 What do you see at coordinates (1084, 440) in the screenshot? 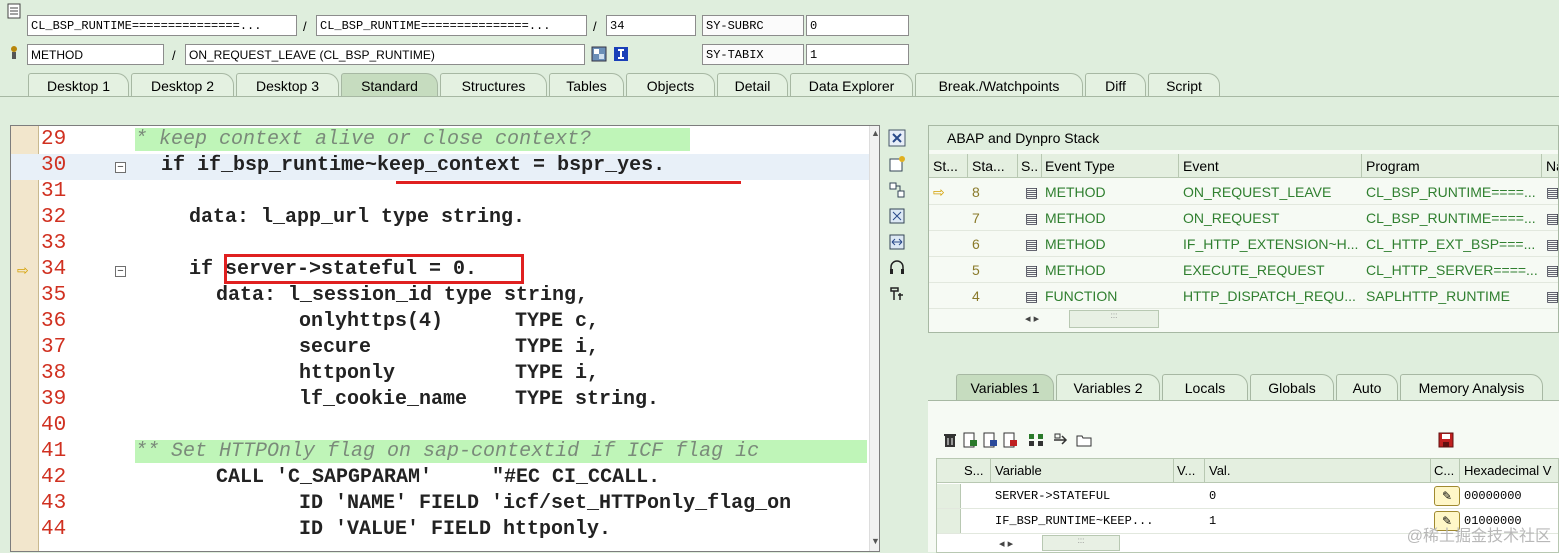
I see `folder-icon` at bounding box center [1084, 440].